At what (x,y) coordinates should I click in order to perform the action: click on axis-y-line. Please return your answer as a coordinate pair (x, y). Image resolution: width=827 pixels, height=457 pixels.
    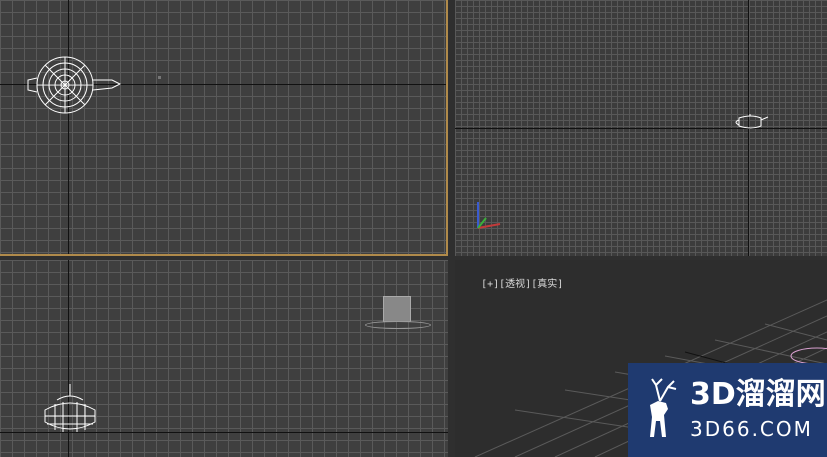
    Looking at the image, I should click on (68, 127).